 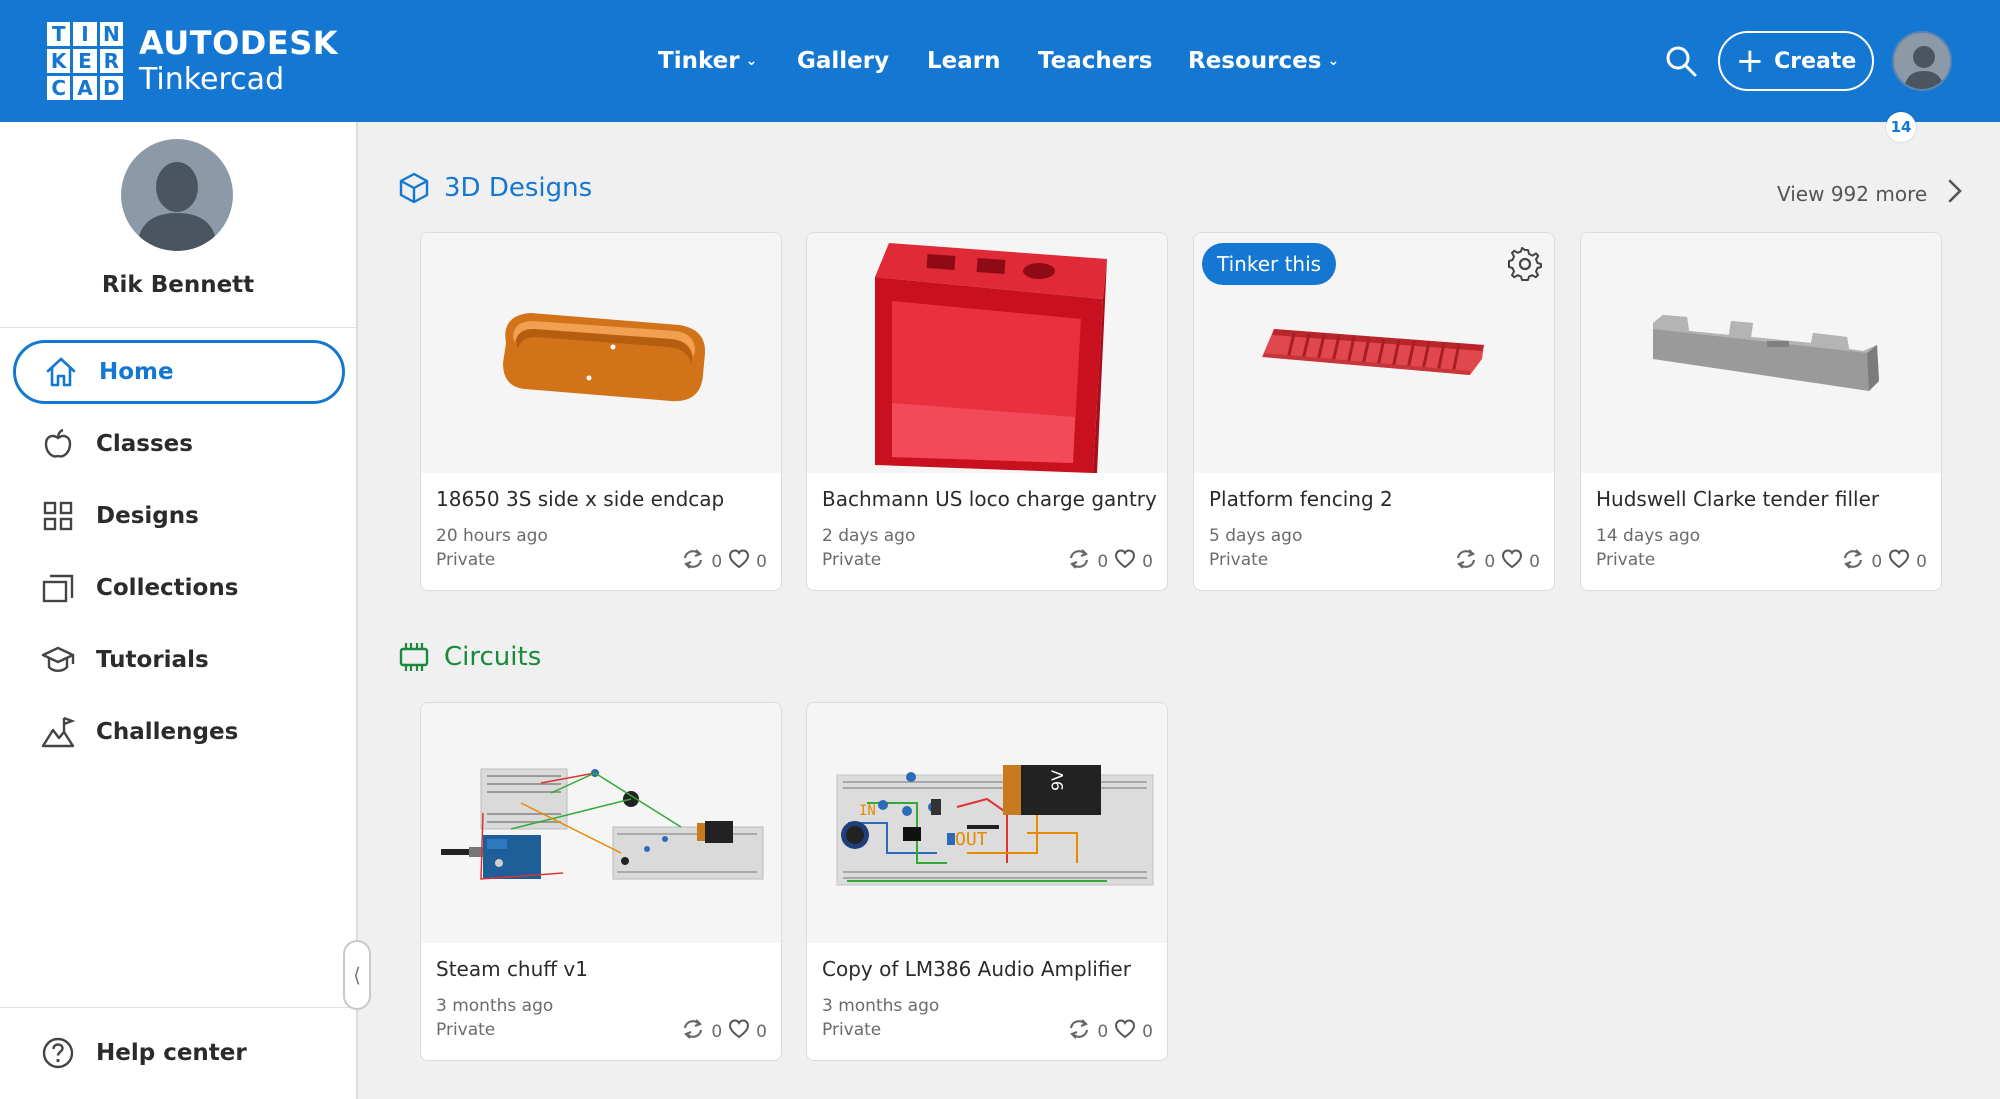 I want to click on design-time: 5 days ago, so click(x=1256, y=536).